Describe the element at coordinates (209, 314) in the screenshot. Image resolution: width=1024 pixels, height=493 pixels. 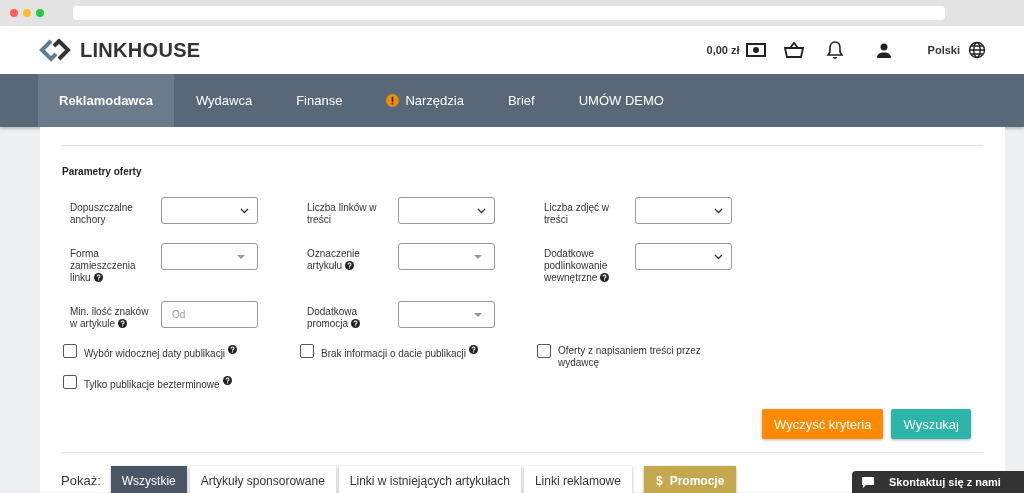
I see `number-field: Od` at that location.